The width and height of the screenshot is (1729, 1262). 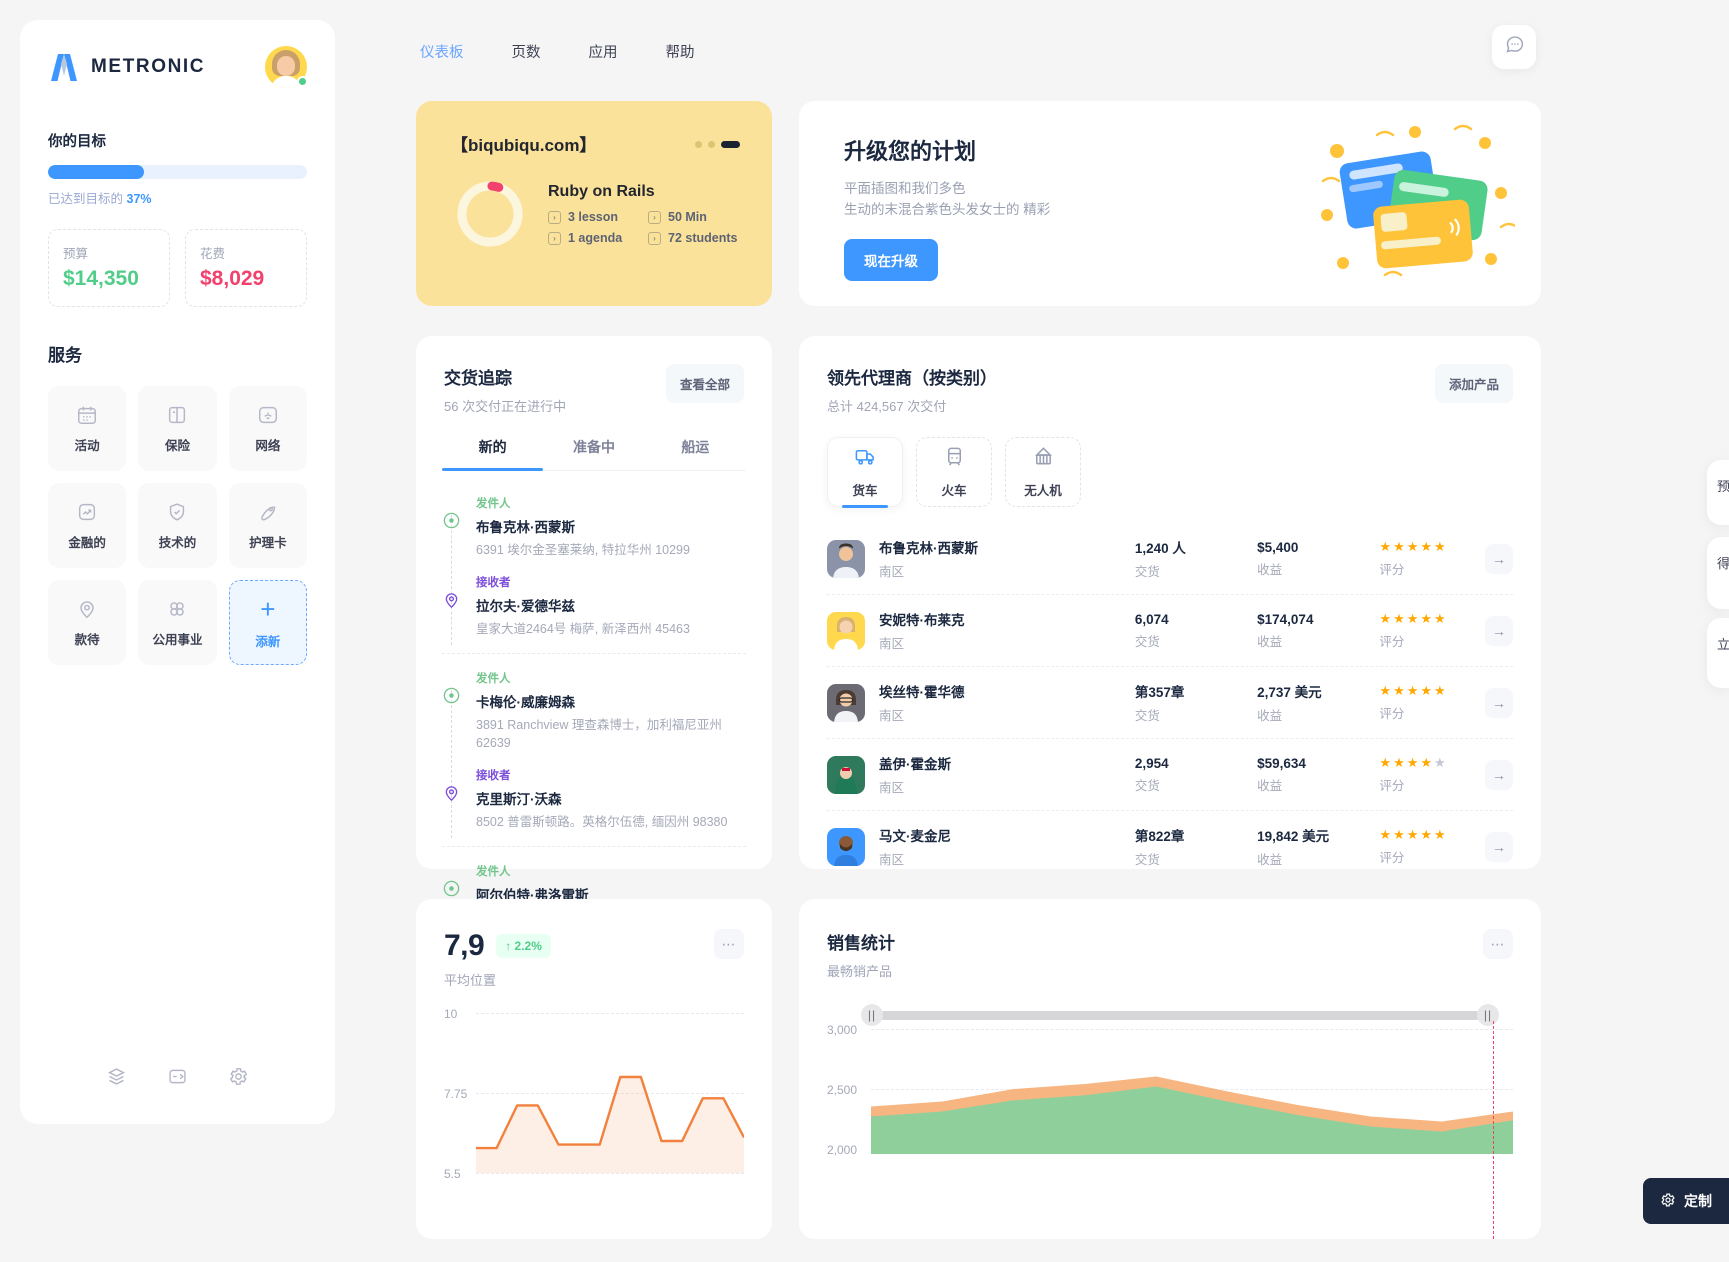 What do you see at coordinates (493, 678) in the screenshot?
I see `sender-role-label: 发件人` at bounding box center [493, 678].